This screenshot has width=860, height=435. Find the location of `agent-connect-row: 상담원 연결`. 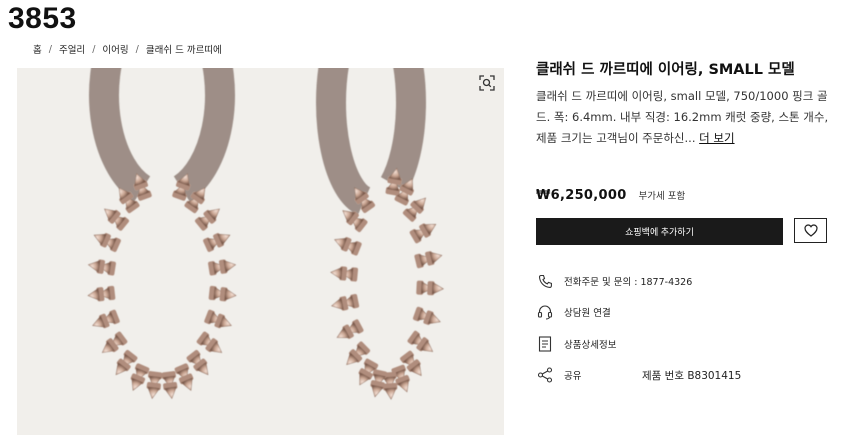

agent-connect-row: 상담원 연결 is located at coordinates (573, 312).